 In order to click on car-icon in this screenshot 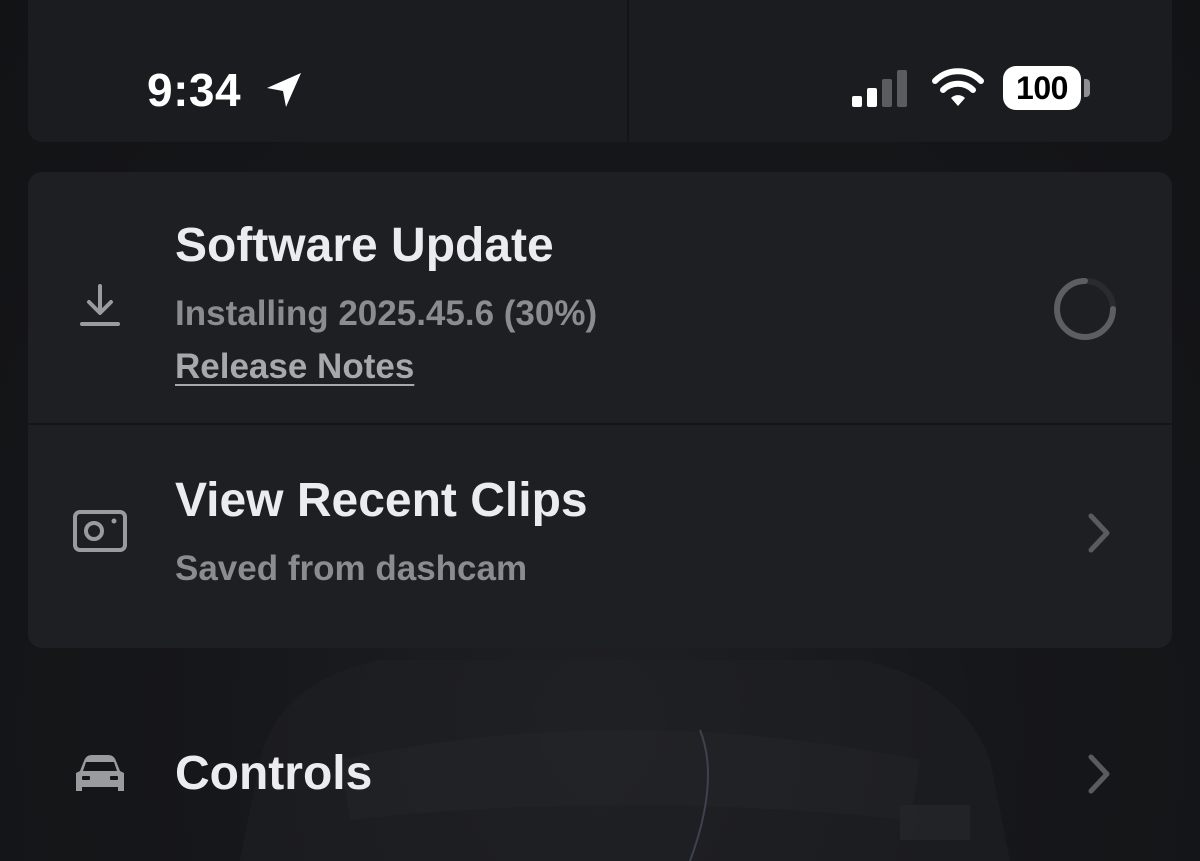, I will do `click(100, 773)`.